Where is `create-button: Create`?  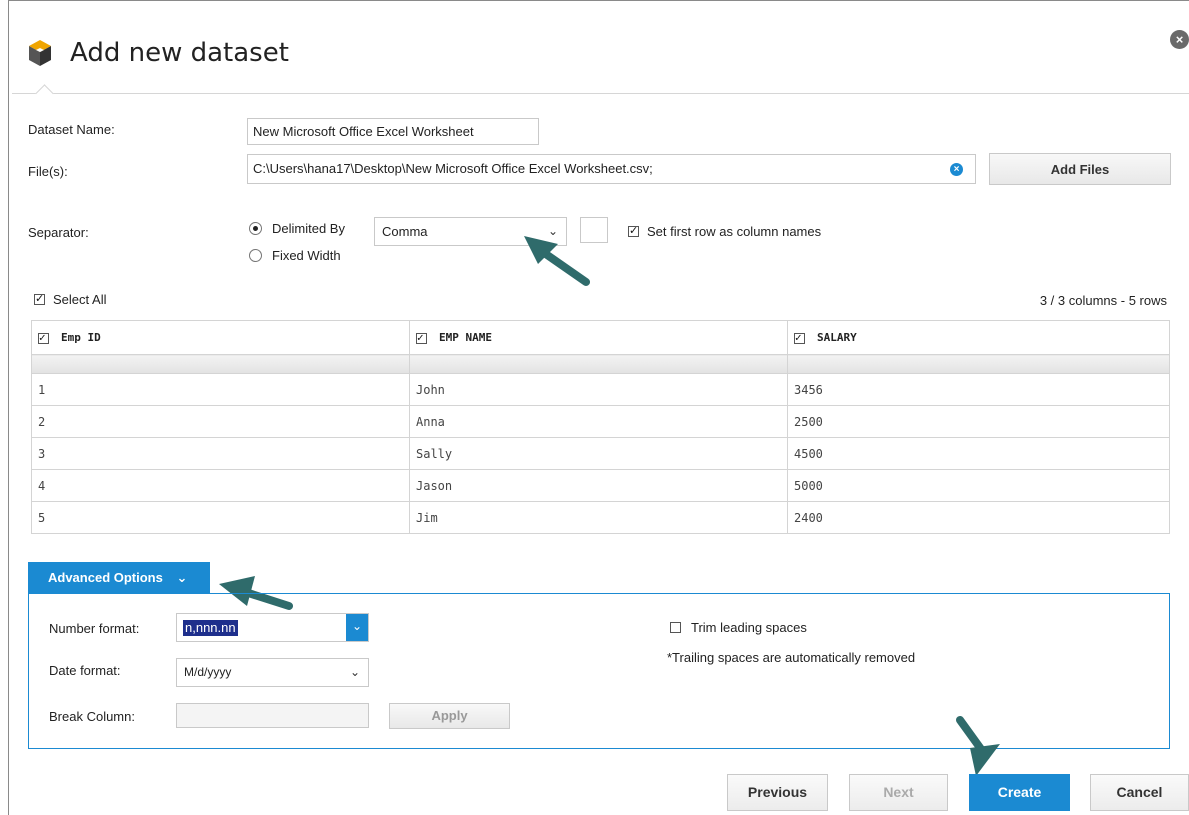 create-button: Create is located at coordinates (1019, 792).